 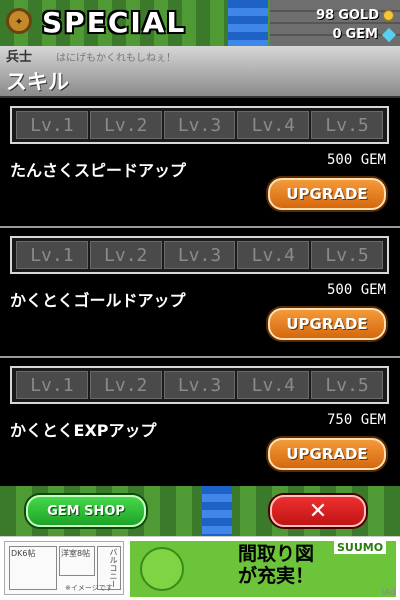 I want to click on floor-plan-room: DK6帖, so click(x=33, y=568).